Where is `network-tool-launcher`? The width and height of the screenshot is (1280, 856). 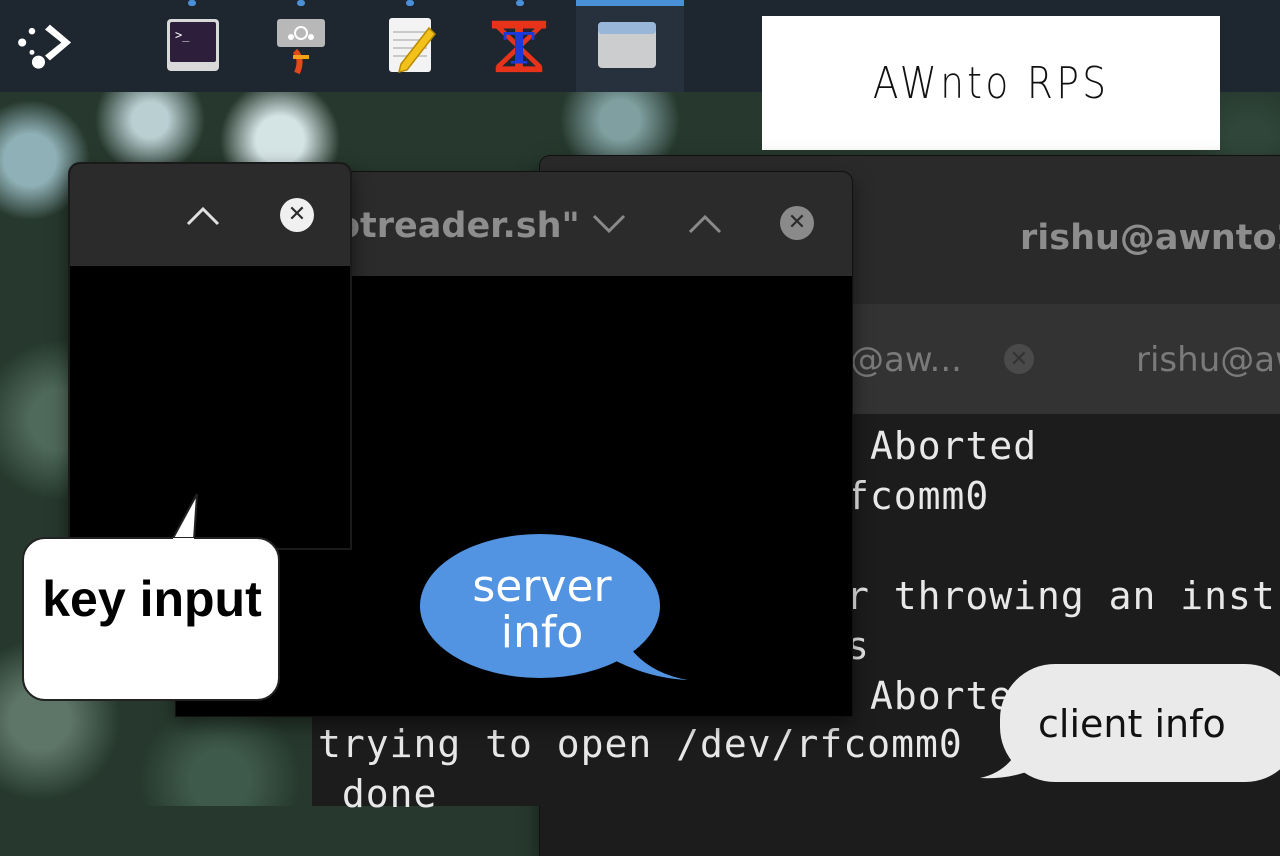 network-tool-launcher is located at coordinates (301, 45).